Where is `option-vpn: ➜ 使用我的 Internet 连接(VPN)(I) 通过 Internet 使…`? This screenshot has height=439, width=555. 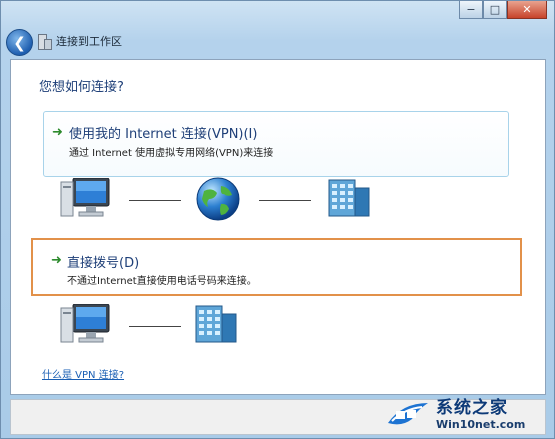 option-vpn: ➜ 使用我的 Internet 连接(VPN)(I) 通过 Internet 使… is located at coordinates (276, 144).